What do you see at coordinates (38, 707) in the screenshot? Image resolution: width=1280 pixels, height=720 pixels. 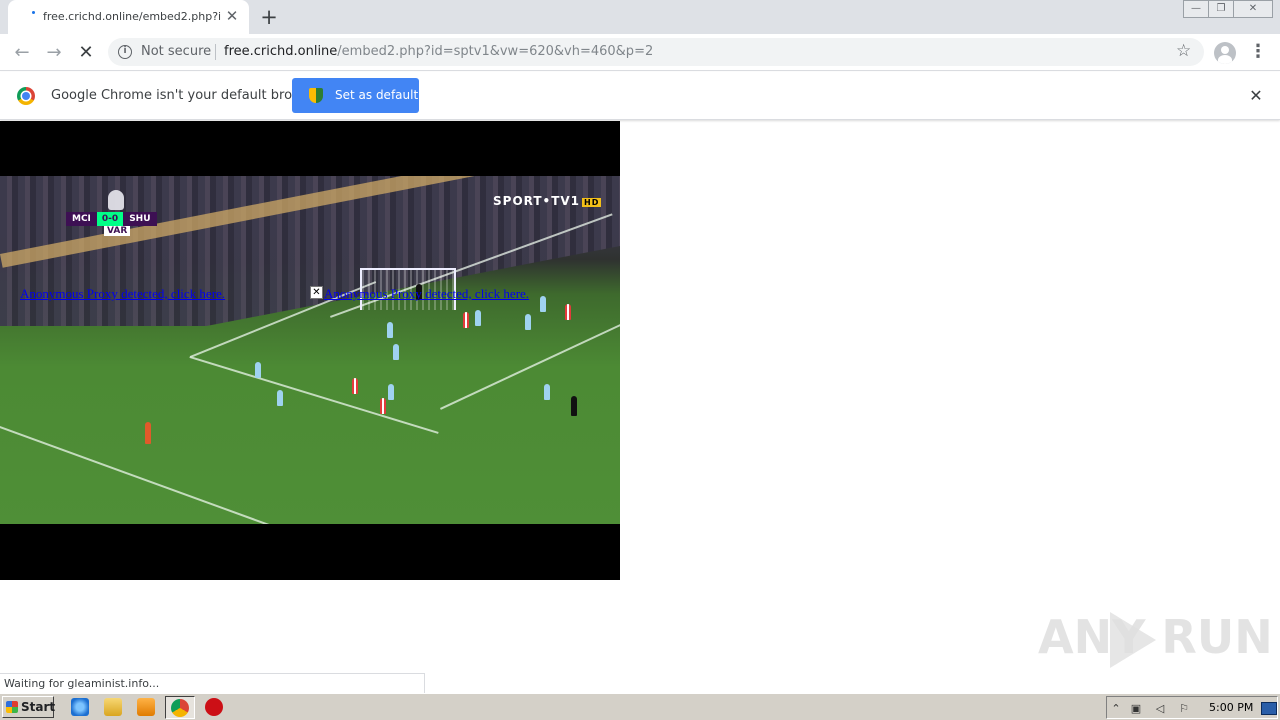 I see `start-label: Start` at bounding box center [38, 707].